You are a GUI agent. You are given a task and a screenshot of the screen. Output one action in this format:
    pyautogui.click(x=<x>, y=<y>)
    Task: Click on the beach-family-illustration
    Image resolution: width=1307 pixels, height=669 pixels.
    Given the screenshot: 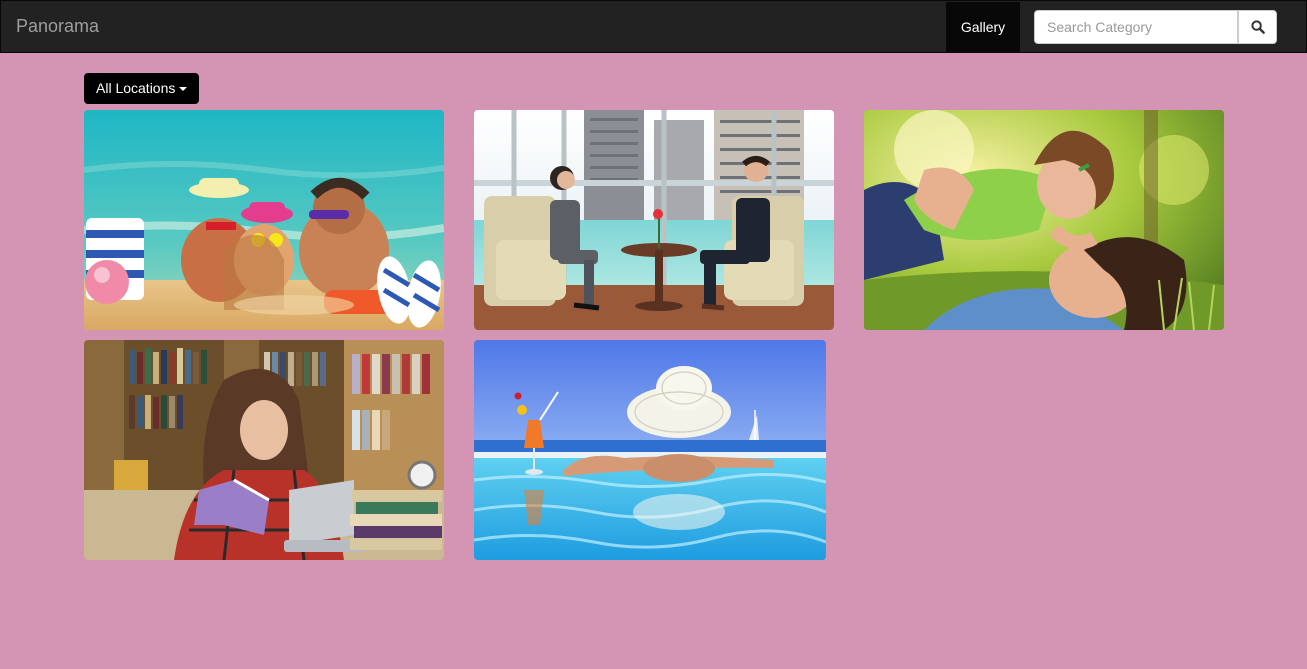 What is the action you would take?
    pyautogui.click(x=264, y=220)
    